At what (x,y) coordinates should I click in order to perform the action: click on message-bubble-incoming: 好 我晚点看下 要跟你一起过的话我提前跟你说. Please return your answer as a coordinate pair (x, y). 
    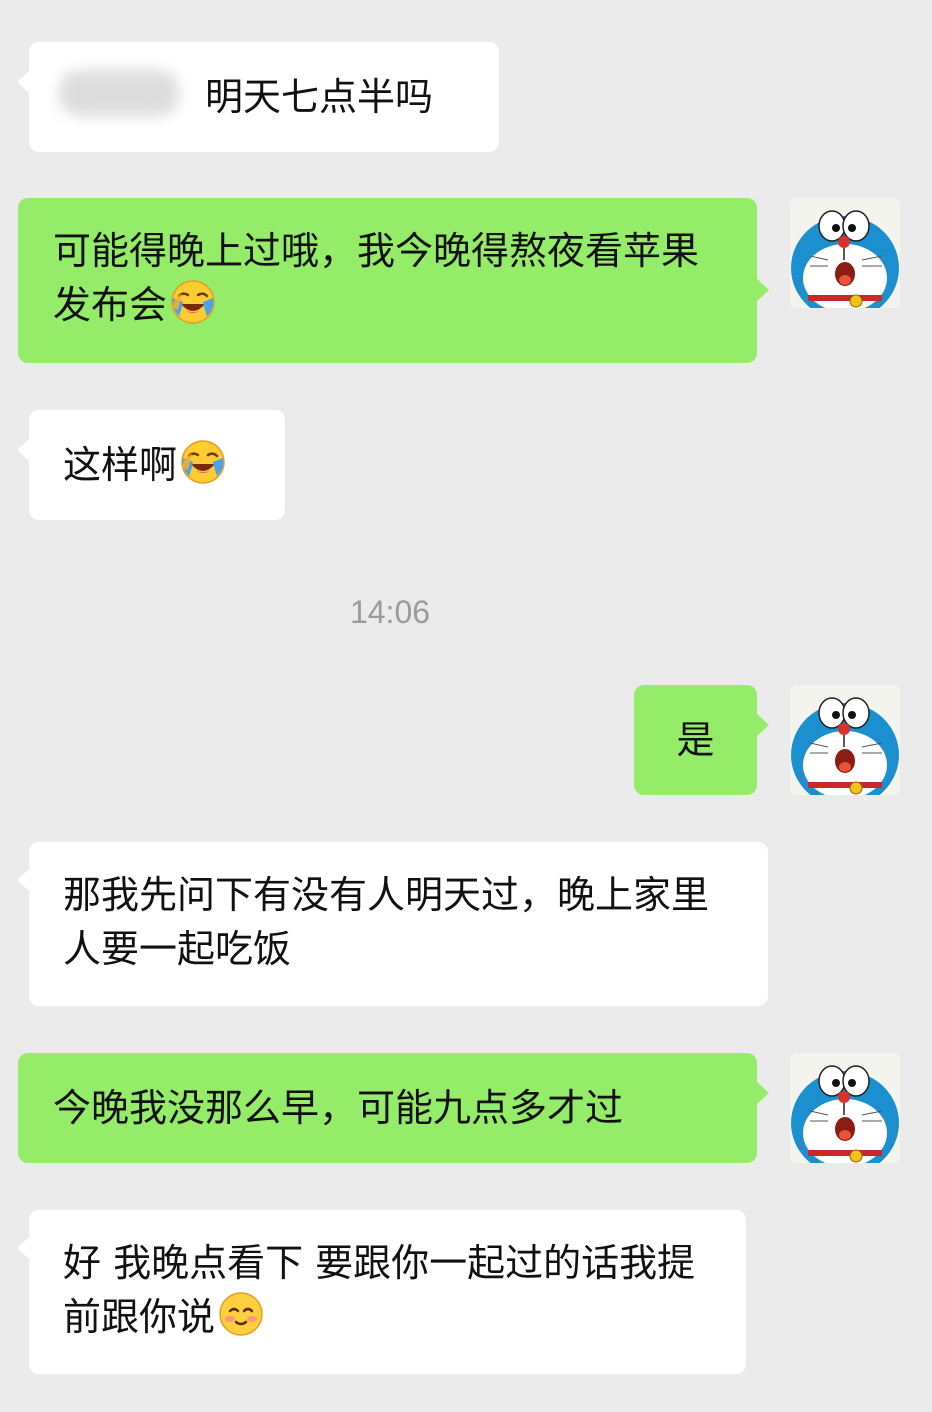
    Looking at the image, I should click on (381, 1292).